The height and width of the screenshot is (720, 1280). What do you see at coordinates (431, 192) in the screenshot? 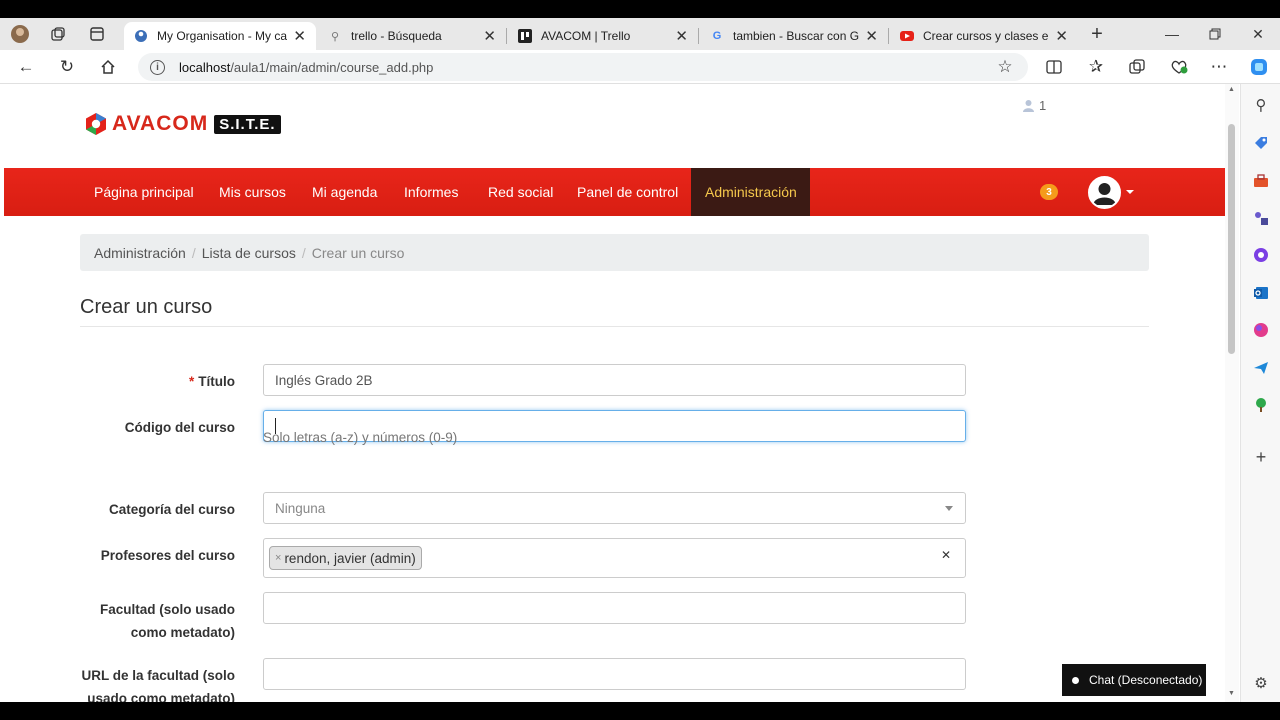
I see `nav-item-informes: Informes` at bounding box center [431, 192].